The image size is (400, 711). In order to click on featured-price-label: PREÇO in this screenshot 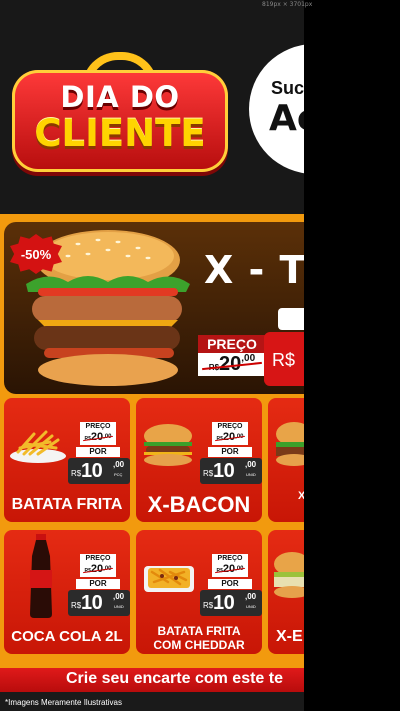, I will do `click(232, 344)`.